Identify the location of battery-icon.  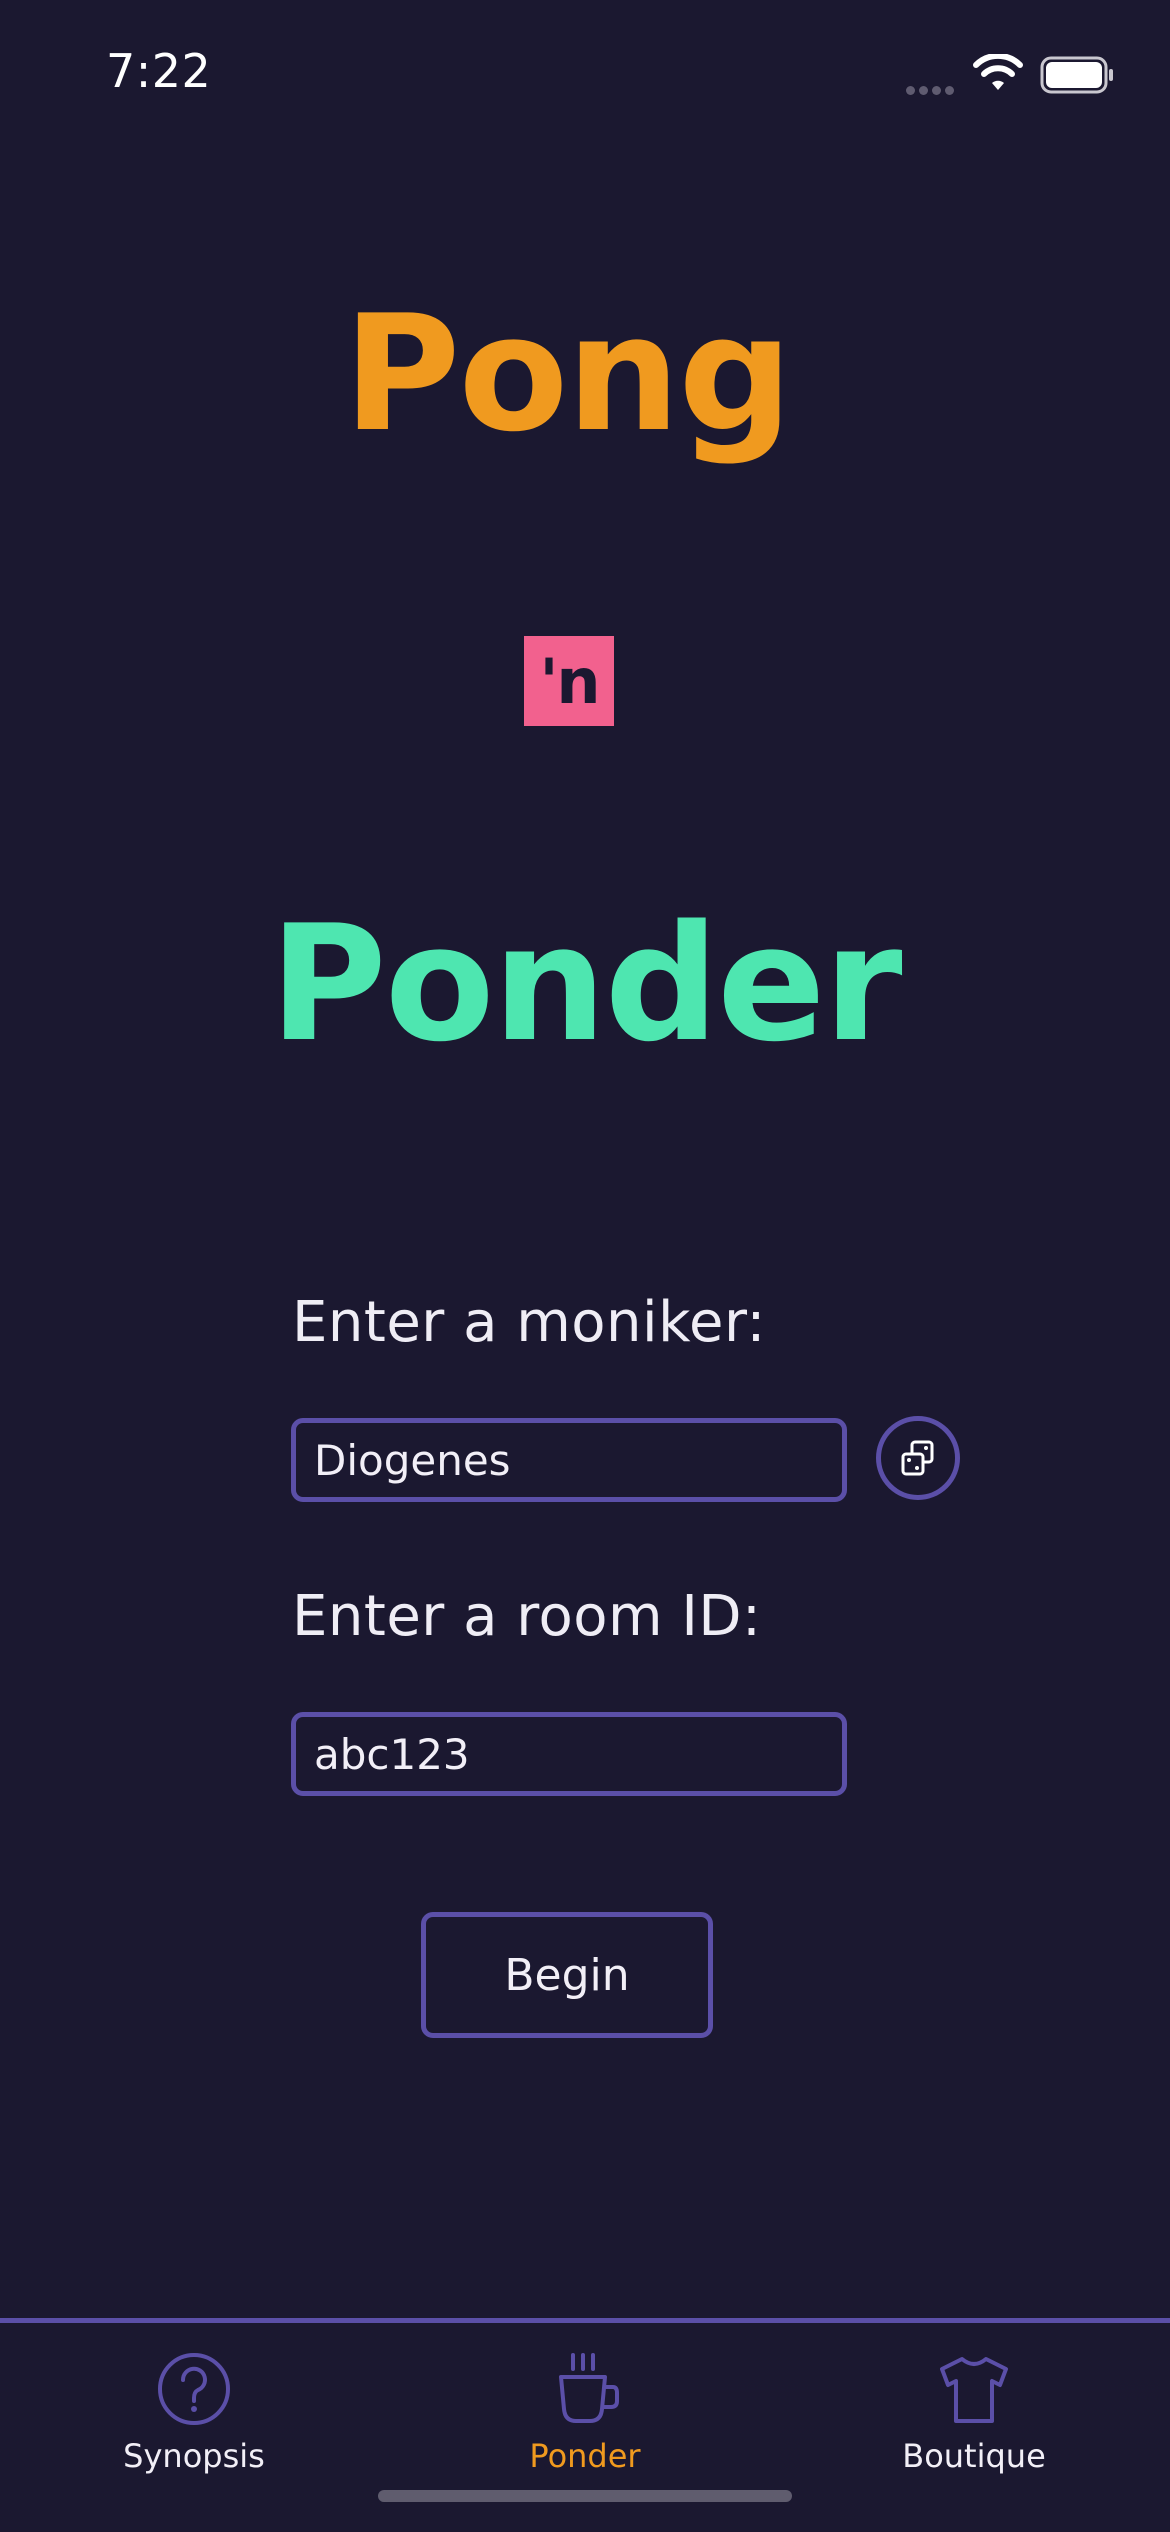
(1076, 75).